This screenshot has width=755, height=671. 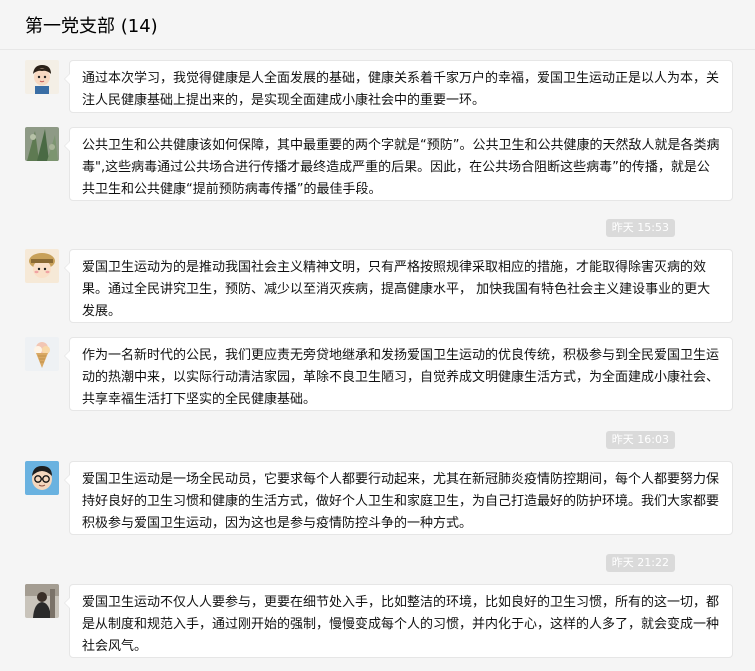 What do you see at coordinates (640, 228) in the screenshot?
I see `timestamp-badge: 昨天 15:53` at bounding box center [640, 228].